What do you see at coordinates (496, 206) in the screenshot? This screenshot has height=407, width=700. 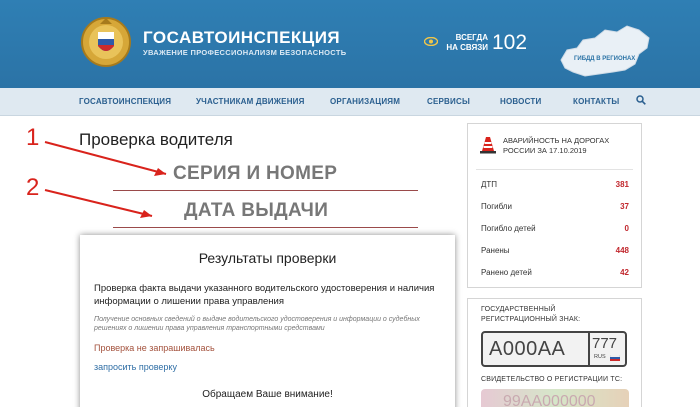 I see `stat-label-killed: Погибли` at bounding box center [496, 206].